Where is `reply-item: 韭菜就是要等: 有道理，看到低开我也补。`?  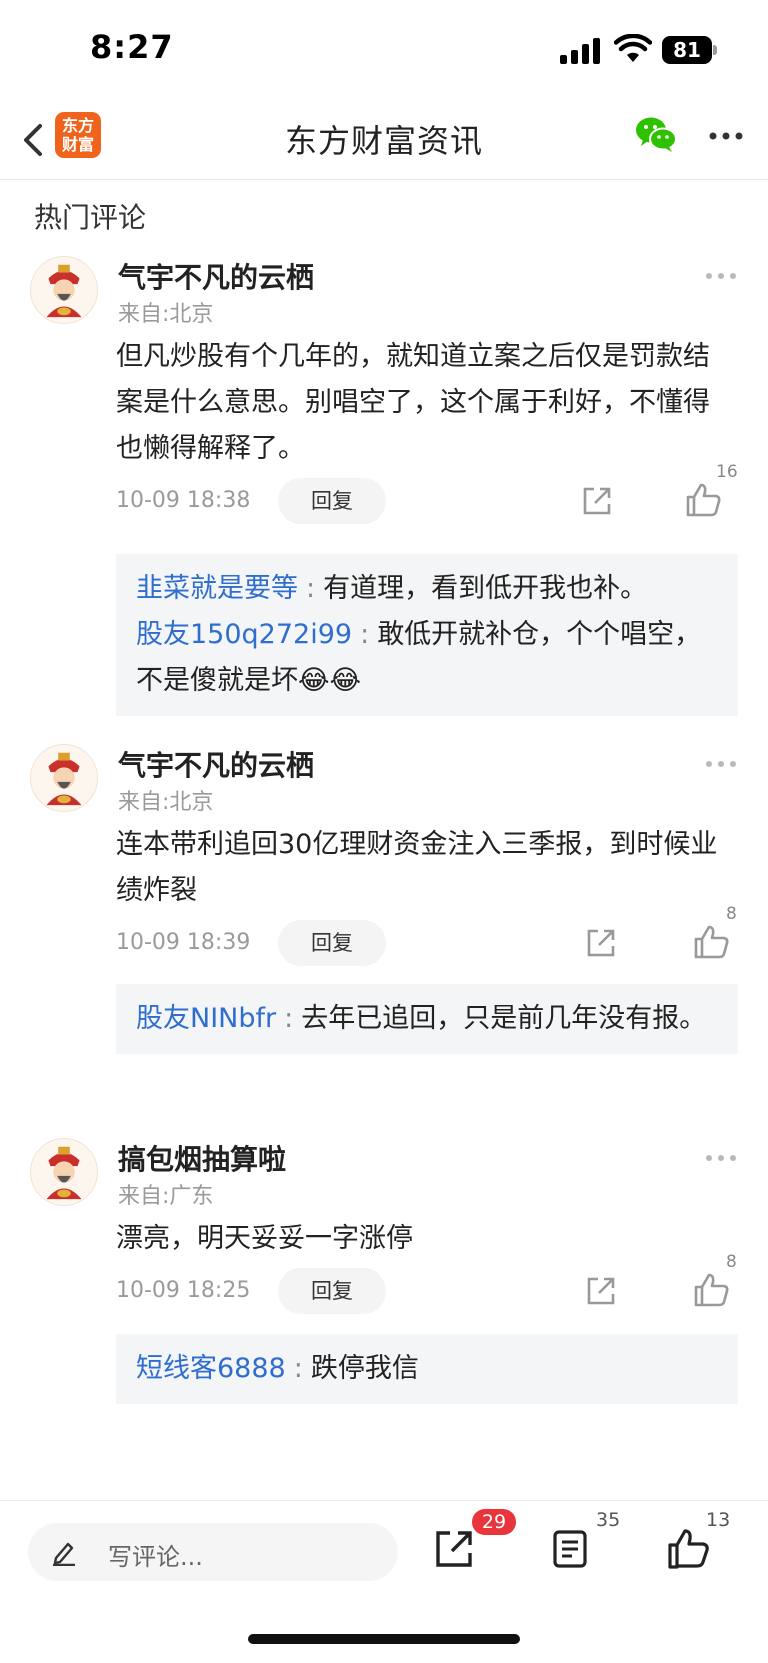
reply-item: 韭菜就是要等: 有道理，看到低开我也补。 is located at coordinates (427, 589).